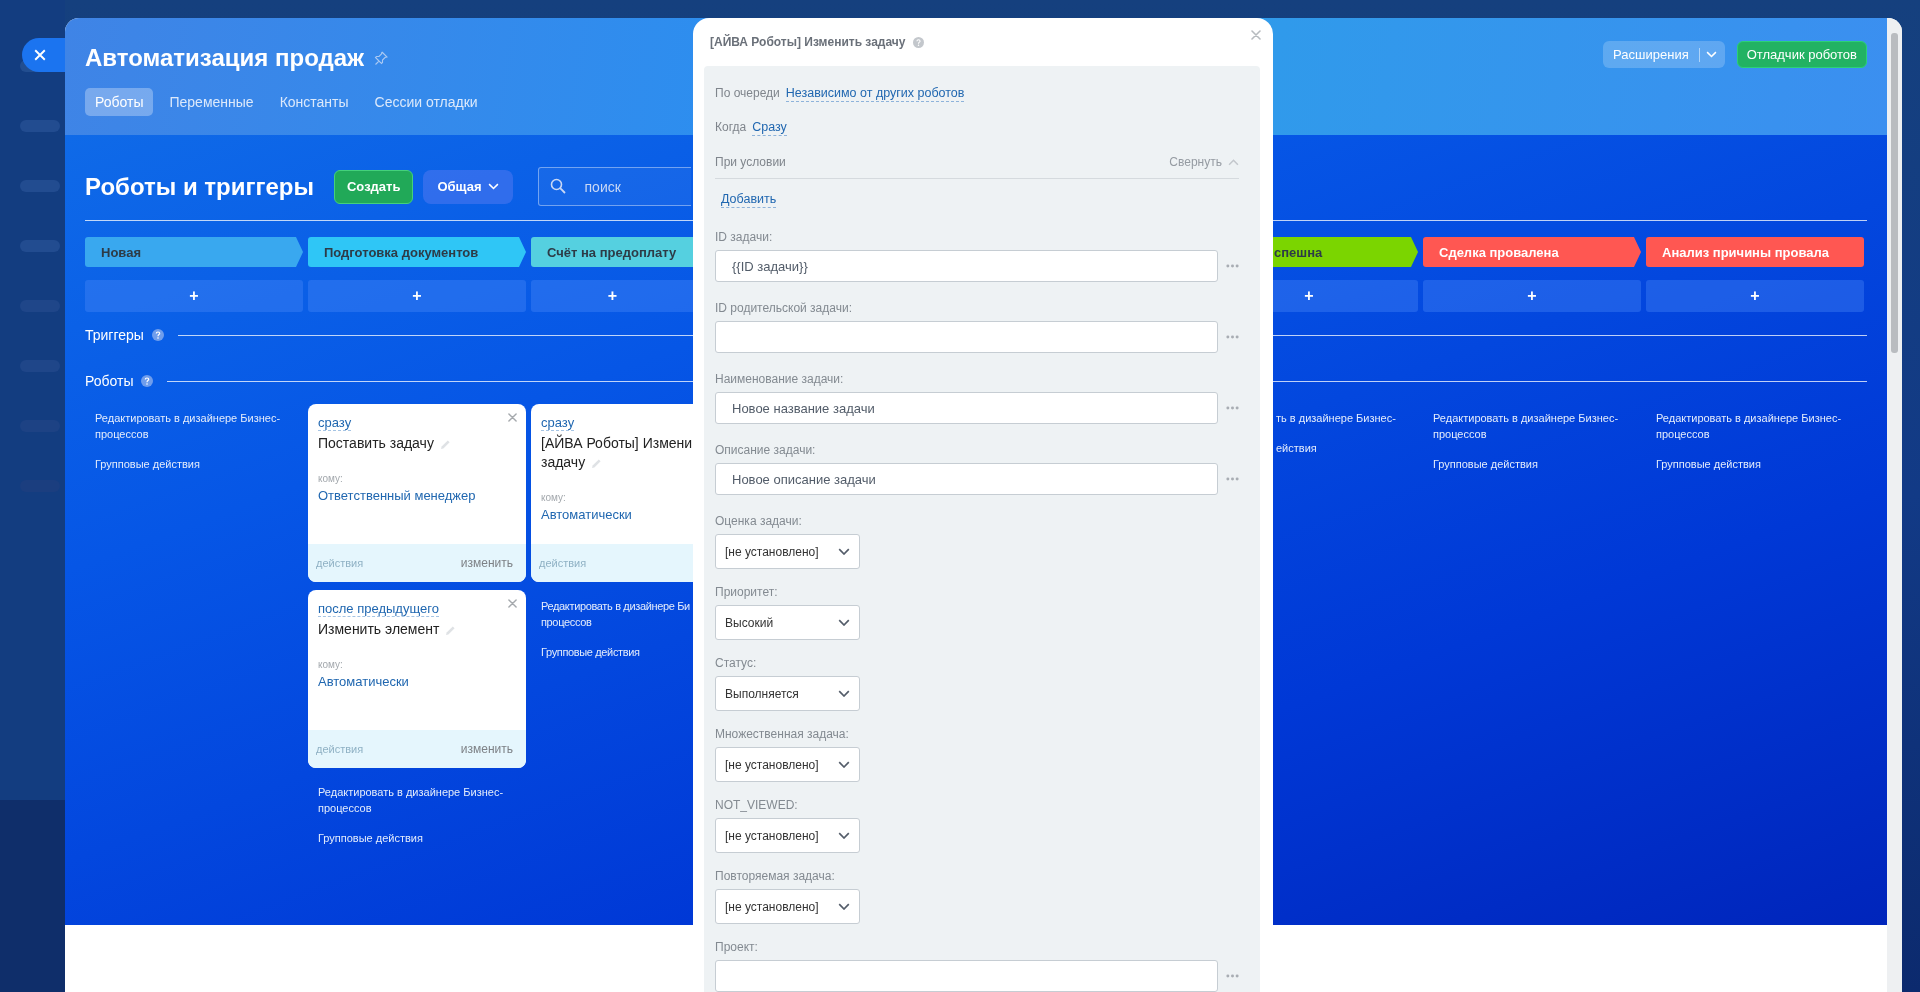 The image size is (1920, 992). What do you see at coordinates (757, 806) in the screenshot?
I see `field-label: NOT_VIEWED:` at bounding box center [757, 806].